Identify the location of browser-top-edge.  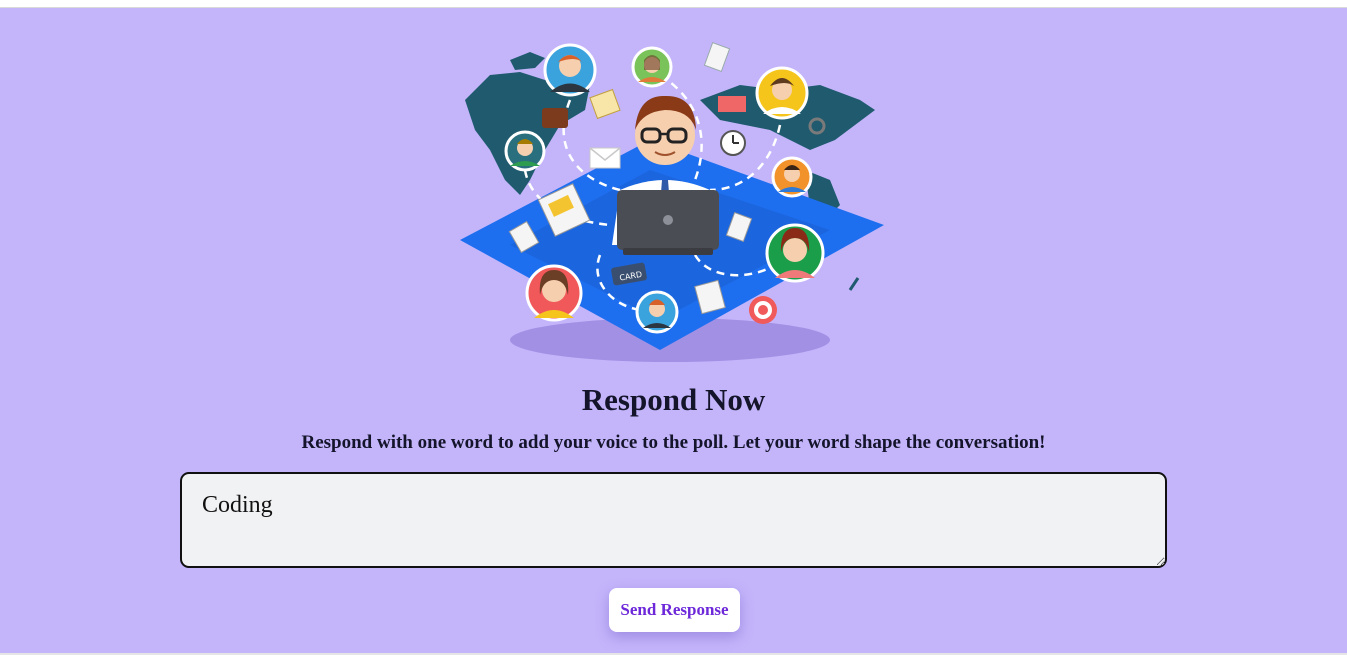
(673, 4).